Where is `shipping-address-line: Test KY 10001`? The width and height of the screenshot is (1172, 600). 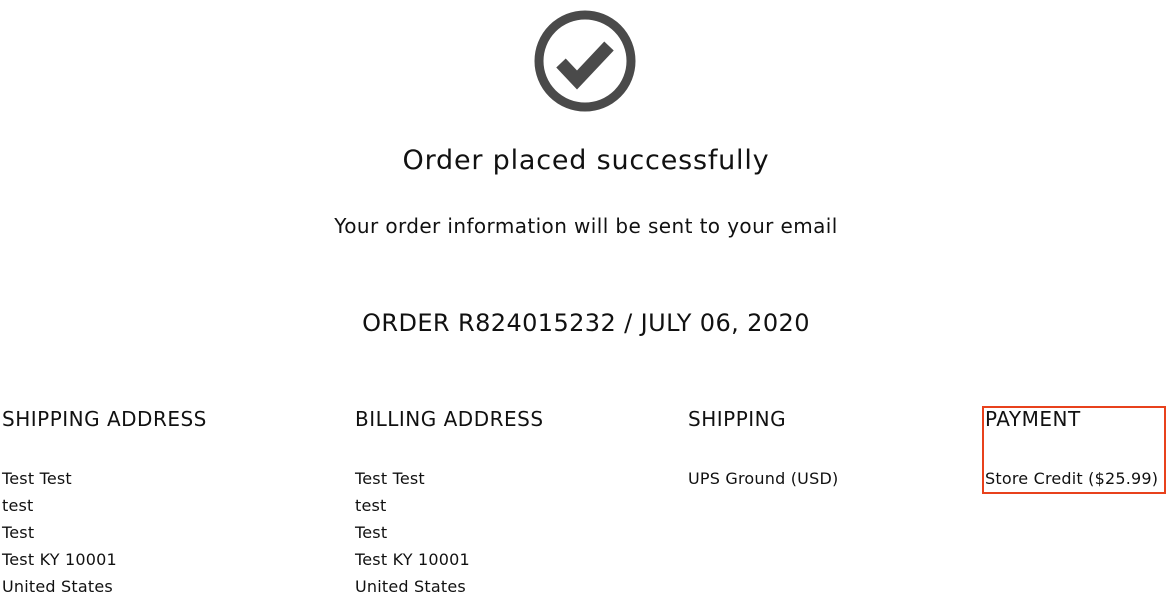
shipping-address-line: Test KY 10001 is located at coordinates (59, 559).